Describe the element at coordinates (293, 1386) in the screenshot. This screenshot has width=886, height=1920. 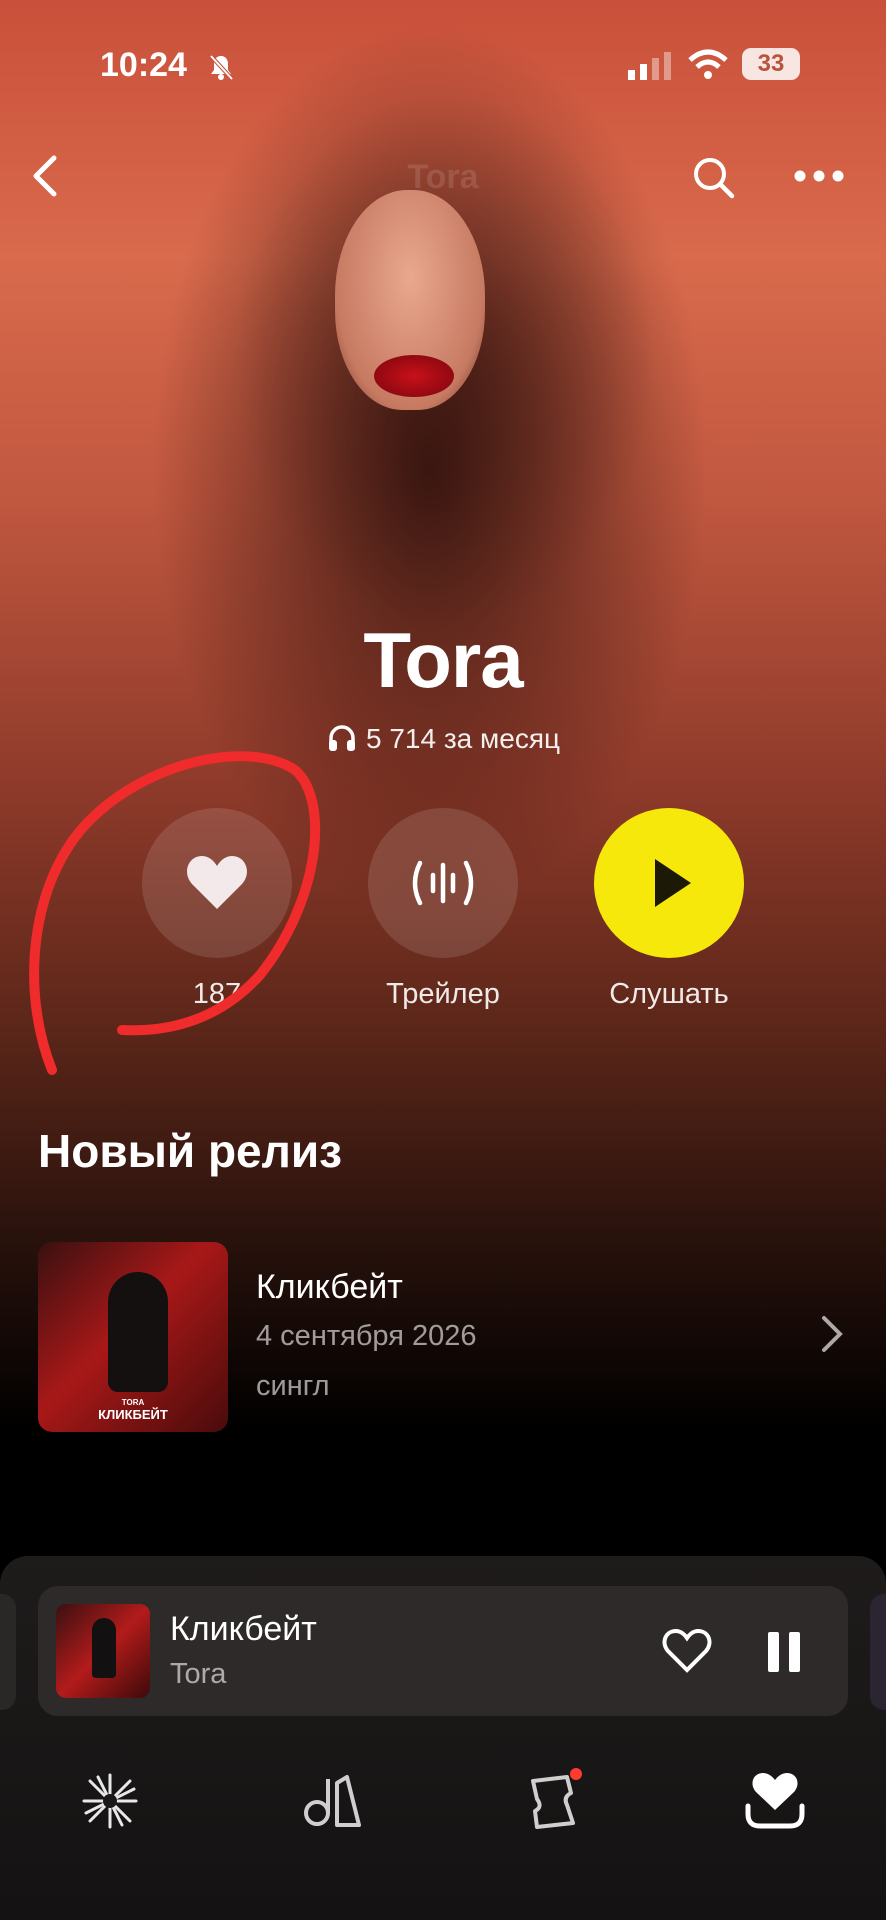
I see `release-type: сингл` at that location.